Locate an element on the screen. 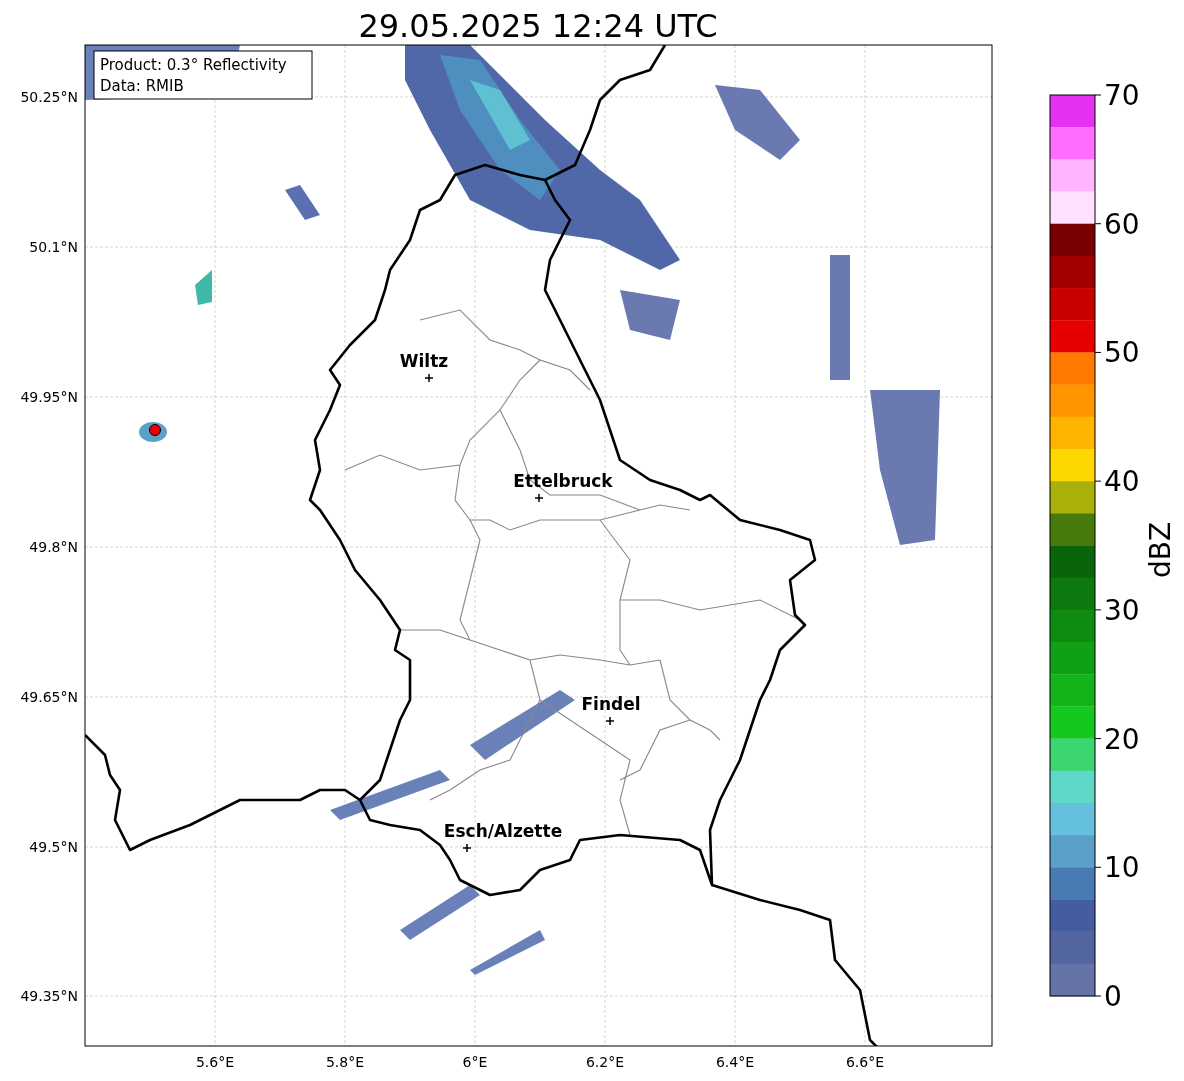 This screenshot has width=1184, height=1081. info-text: Data: RMIB is located at coordinates (142, 86).